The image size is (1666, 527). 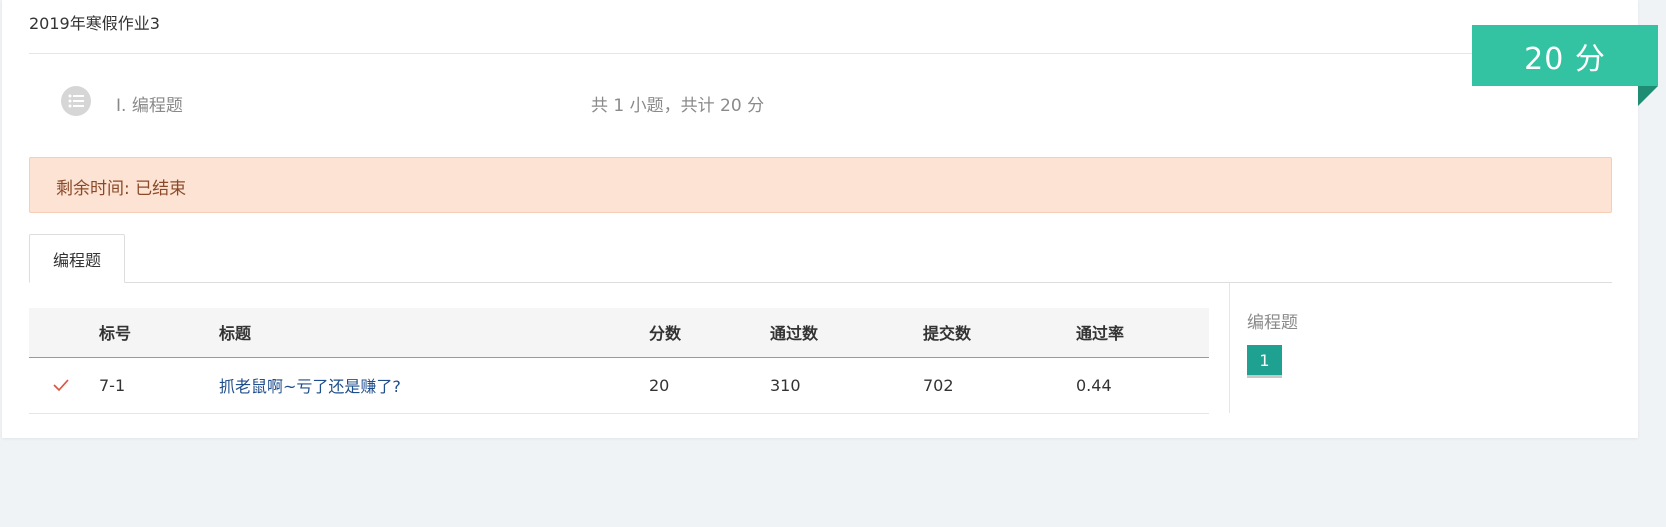 What do you see at coordinates (61, 385) in the screenshot?
I see `check-icon` at bounding box center [61, 385].